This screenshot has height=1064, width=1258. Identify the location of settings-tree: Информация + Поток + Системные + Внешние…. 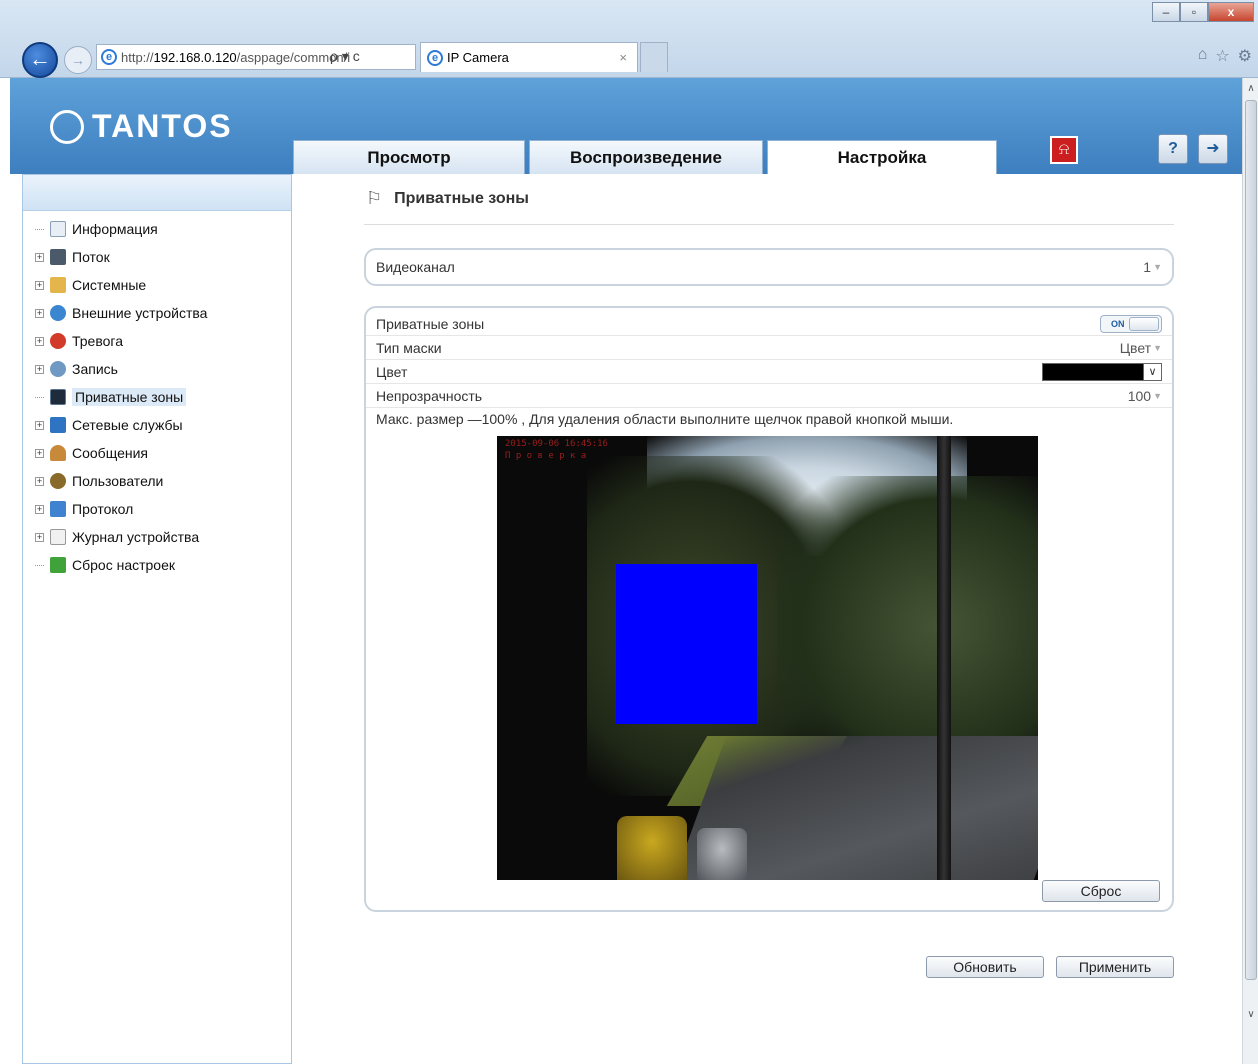
(157, 395).